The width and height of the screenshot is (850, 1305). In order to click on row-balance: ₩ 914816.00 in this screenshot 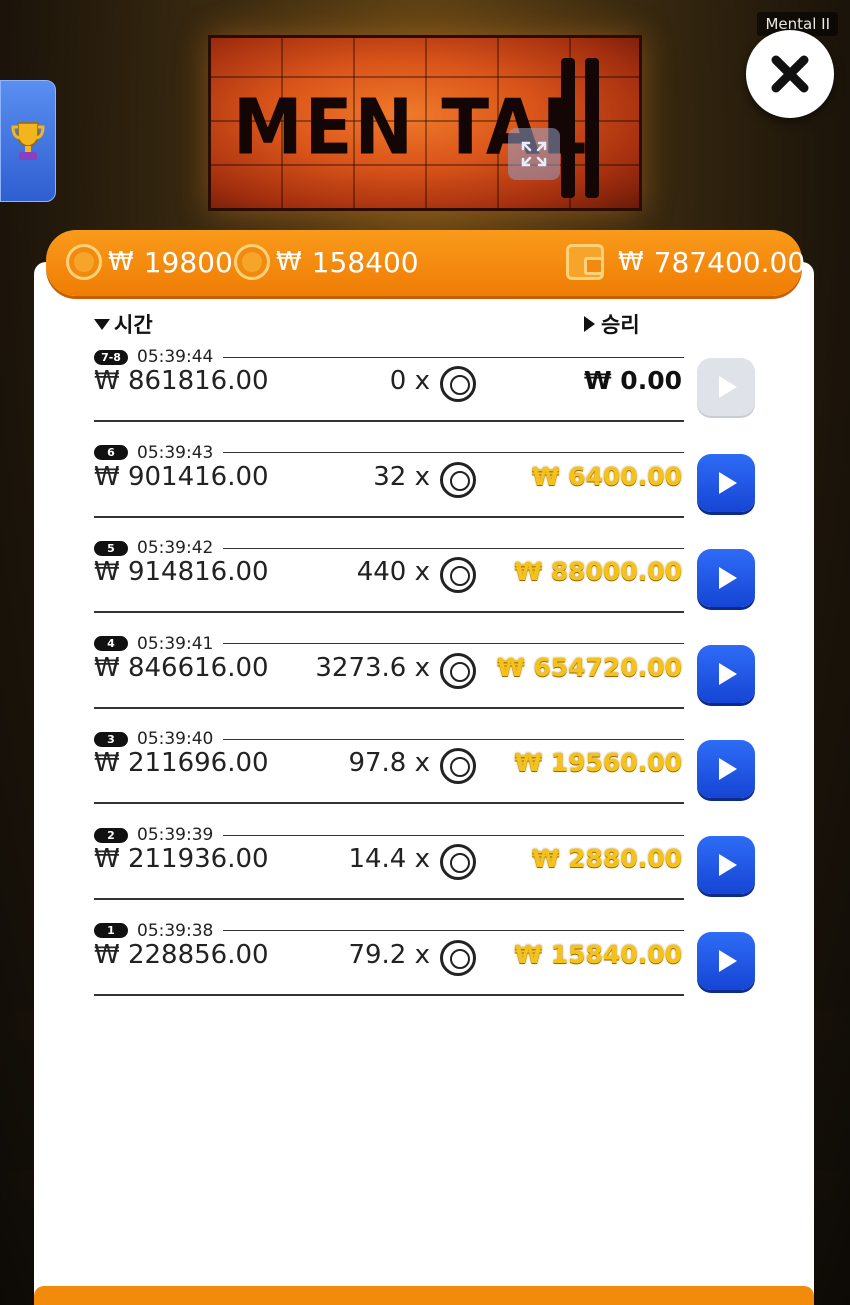, I will do `click(181, 572)`.